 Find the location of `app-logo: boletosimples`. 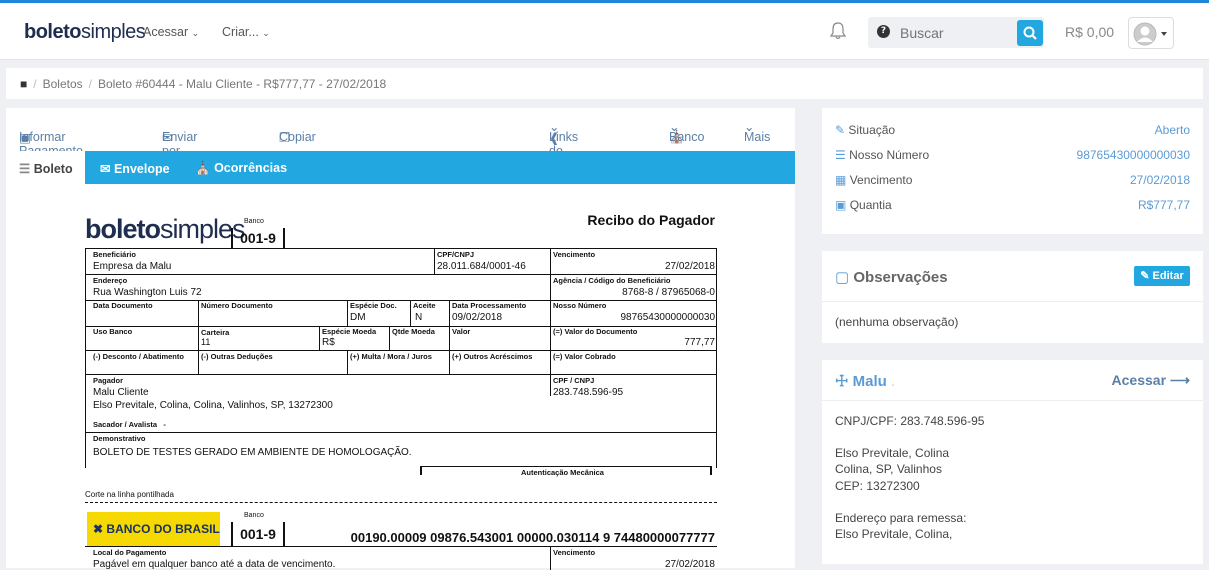

app-logo: boletosimples is located at coordinates (85, 32).